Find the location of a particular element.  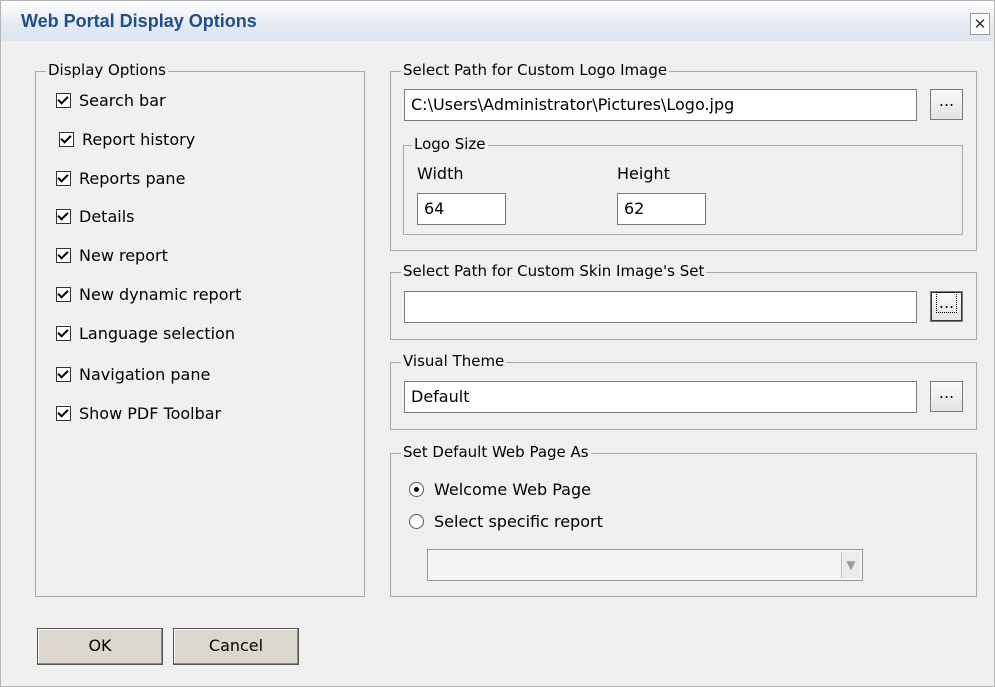

radio-unselected-icon is located at coordinates (416, 521).